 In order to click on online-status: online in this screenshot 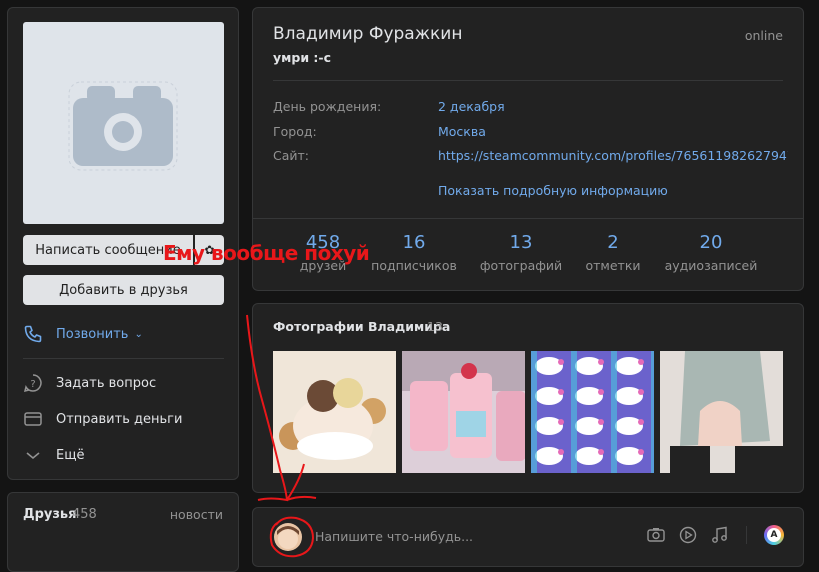, I will do `click(763, 35)`.